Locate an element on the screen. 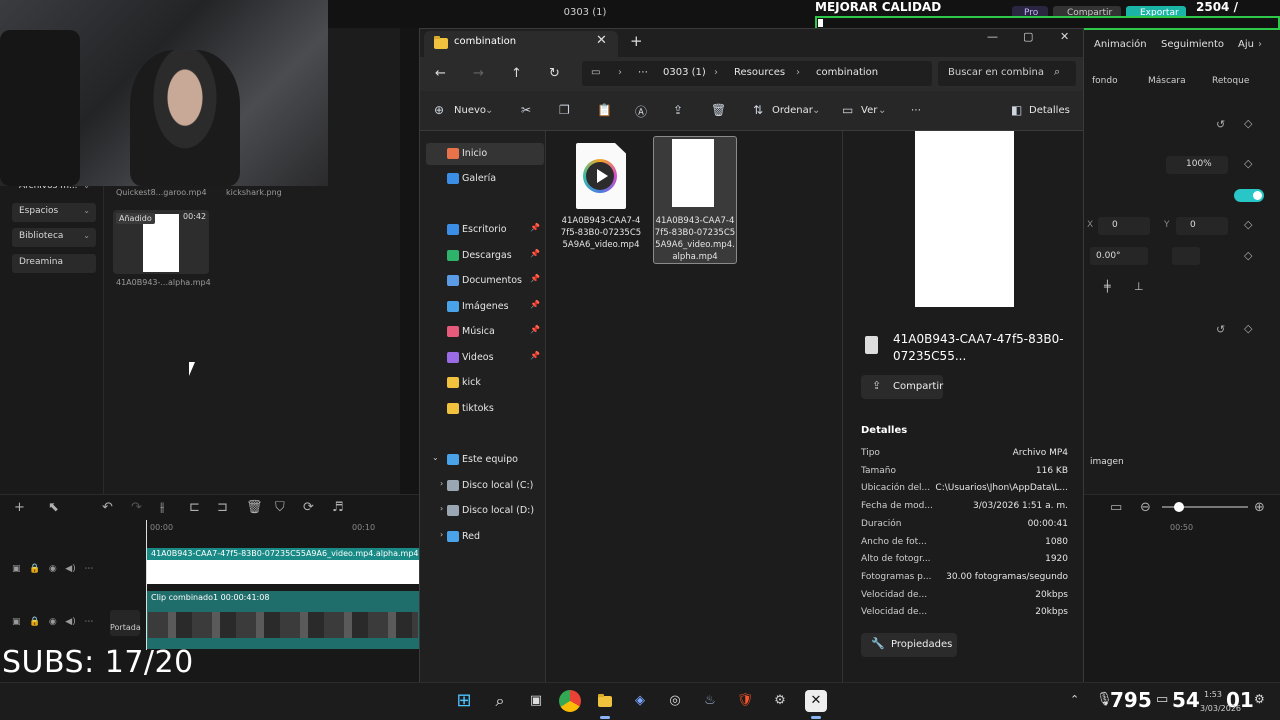 This screenshot has height=720, width=1280. sidebar-item-biblioteca: Biblioteca ⌄ is located at coordinates (54, 237).